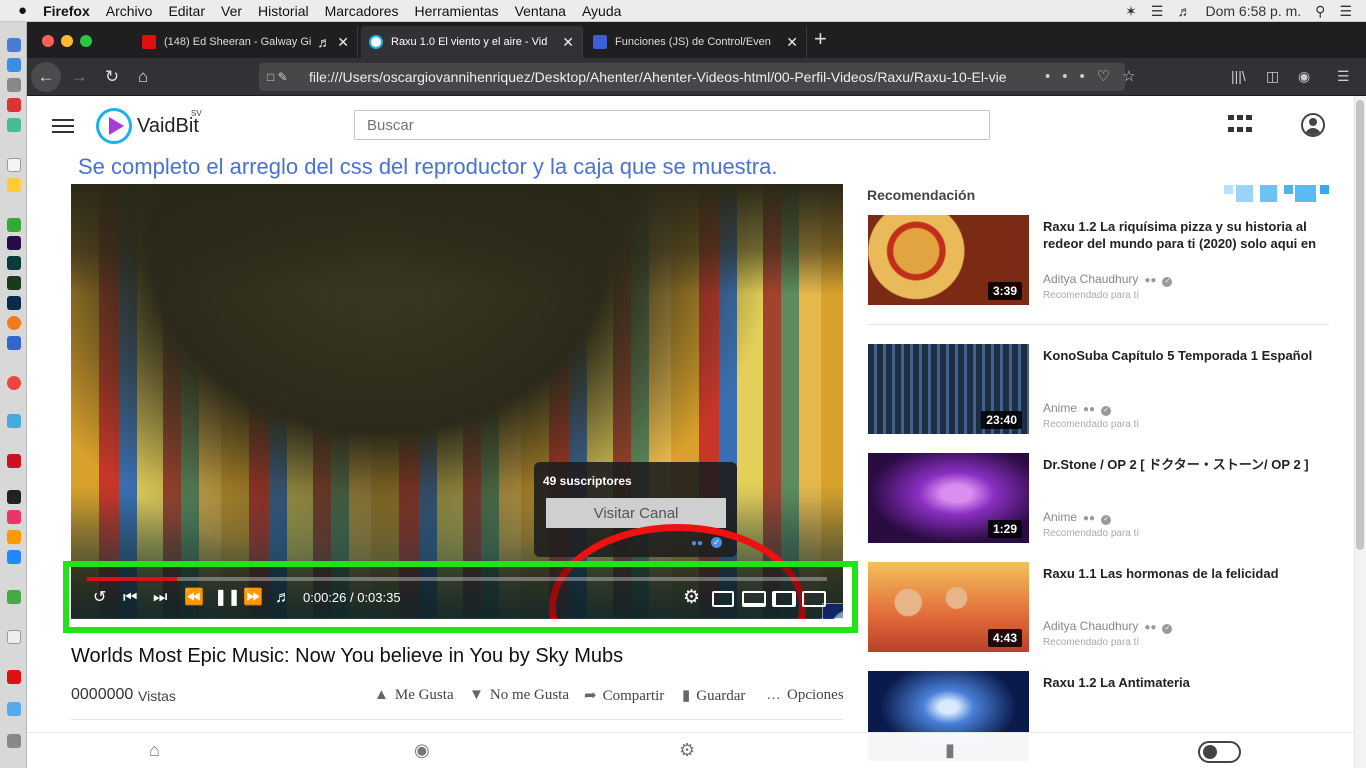  I want to click on new-tab-button: +, so click(820, 39).